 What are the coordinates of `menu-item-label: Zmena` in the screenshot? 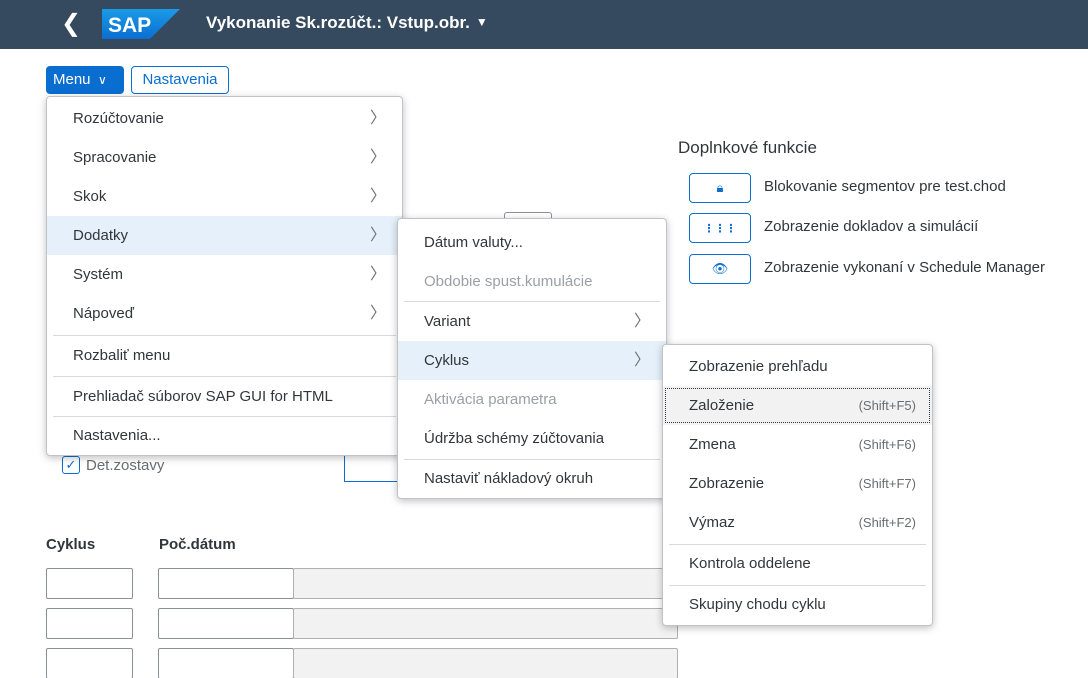 It's located at (712, 444).